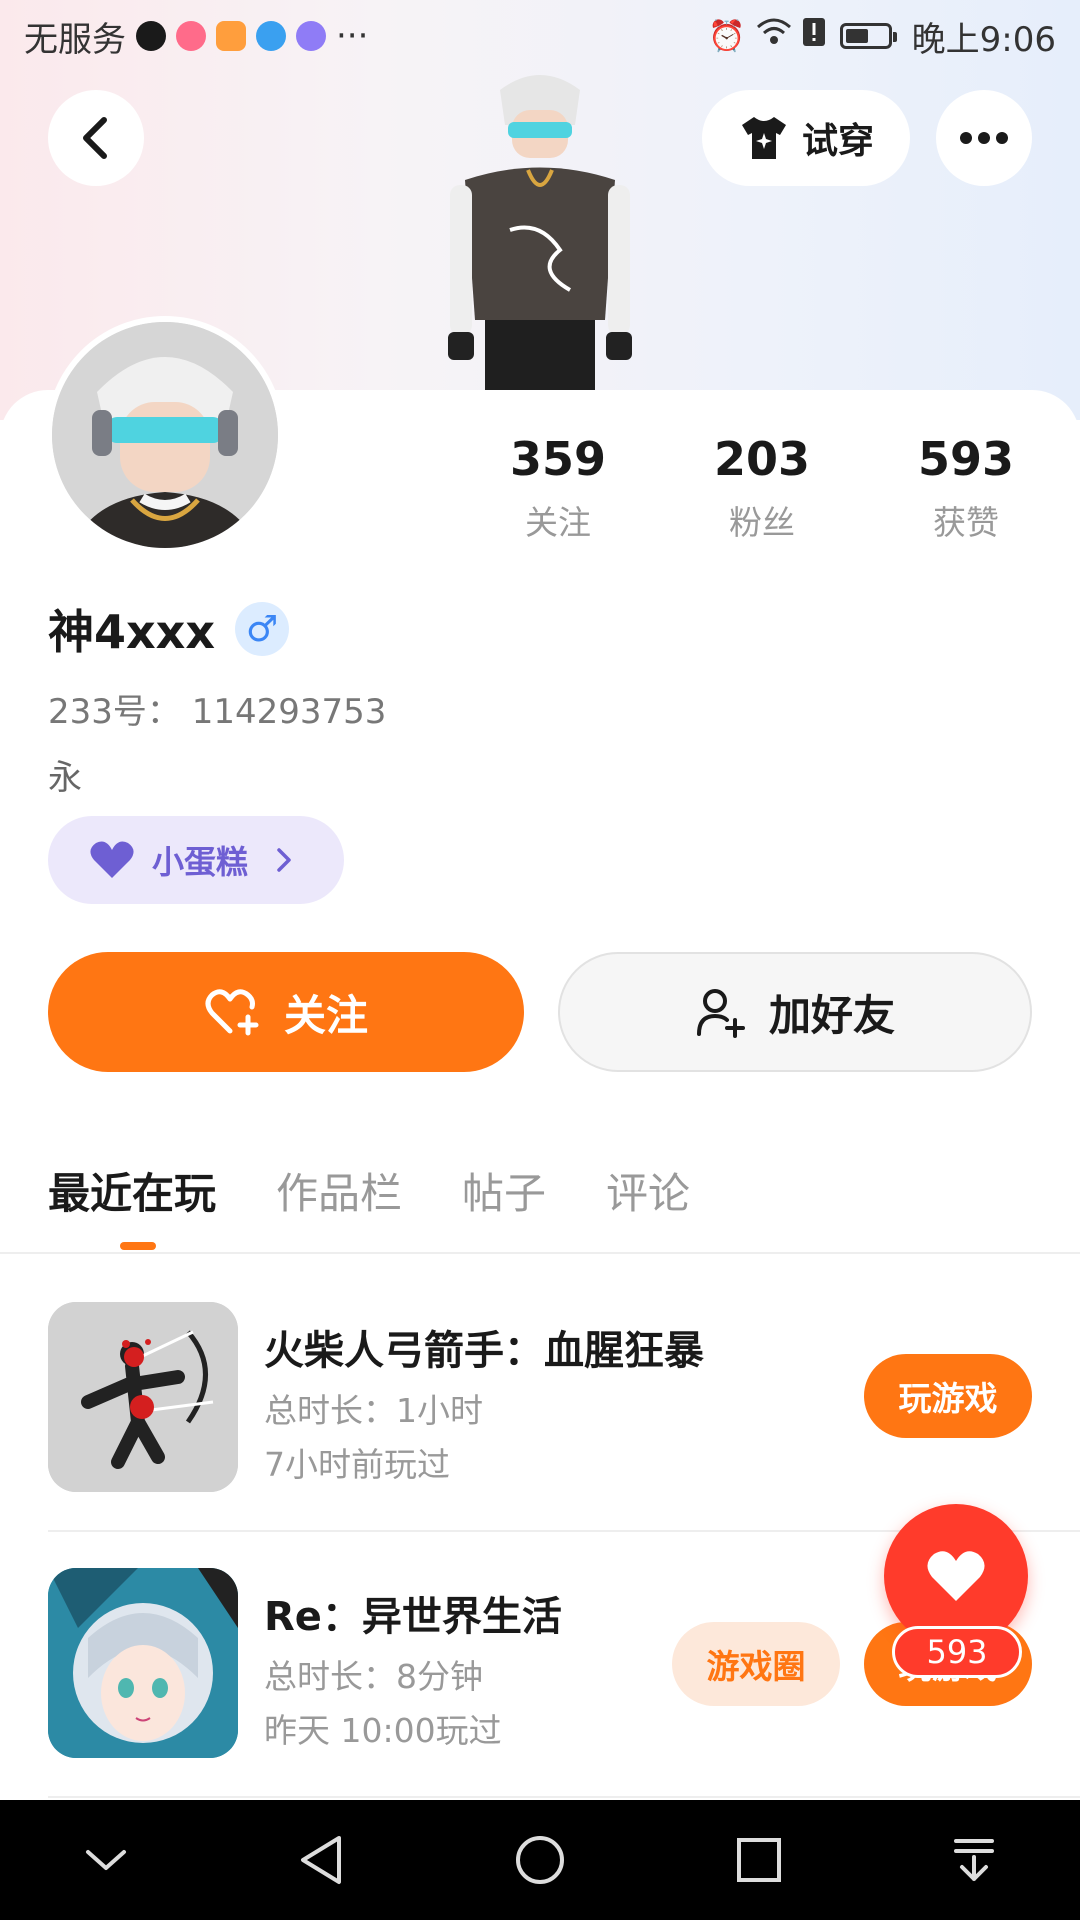 The width and height of the screenshot is (1080, 1920). Describe the element at coordinates (232, 1012) in the screenshot. I see `heart-plus-icon` at that location.